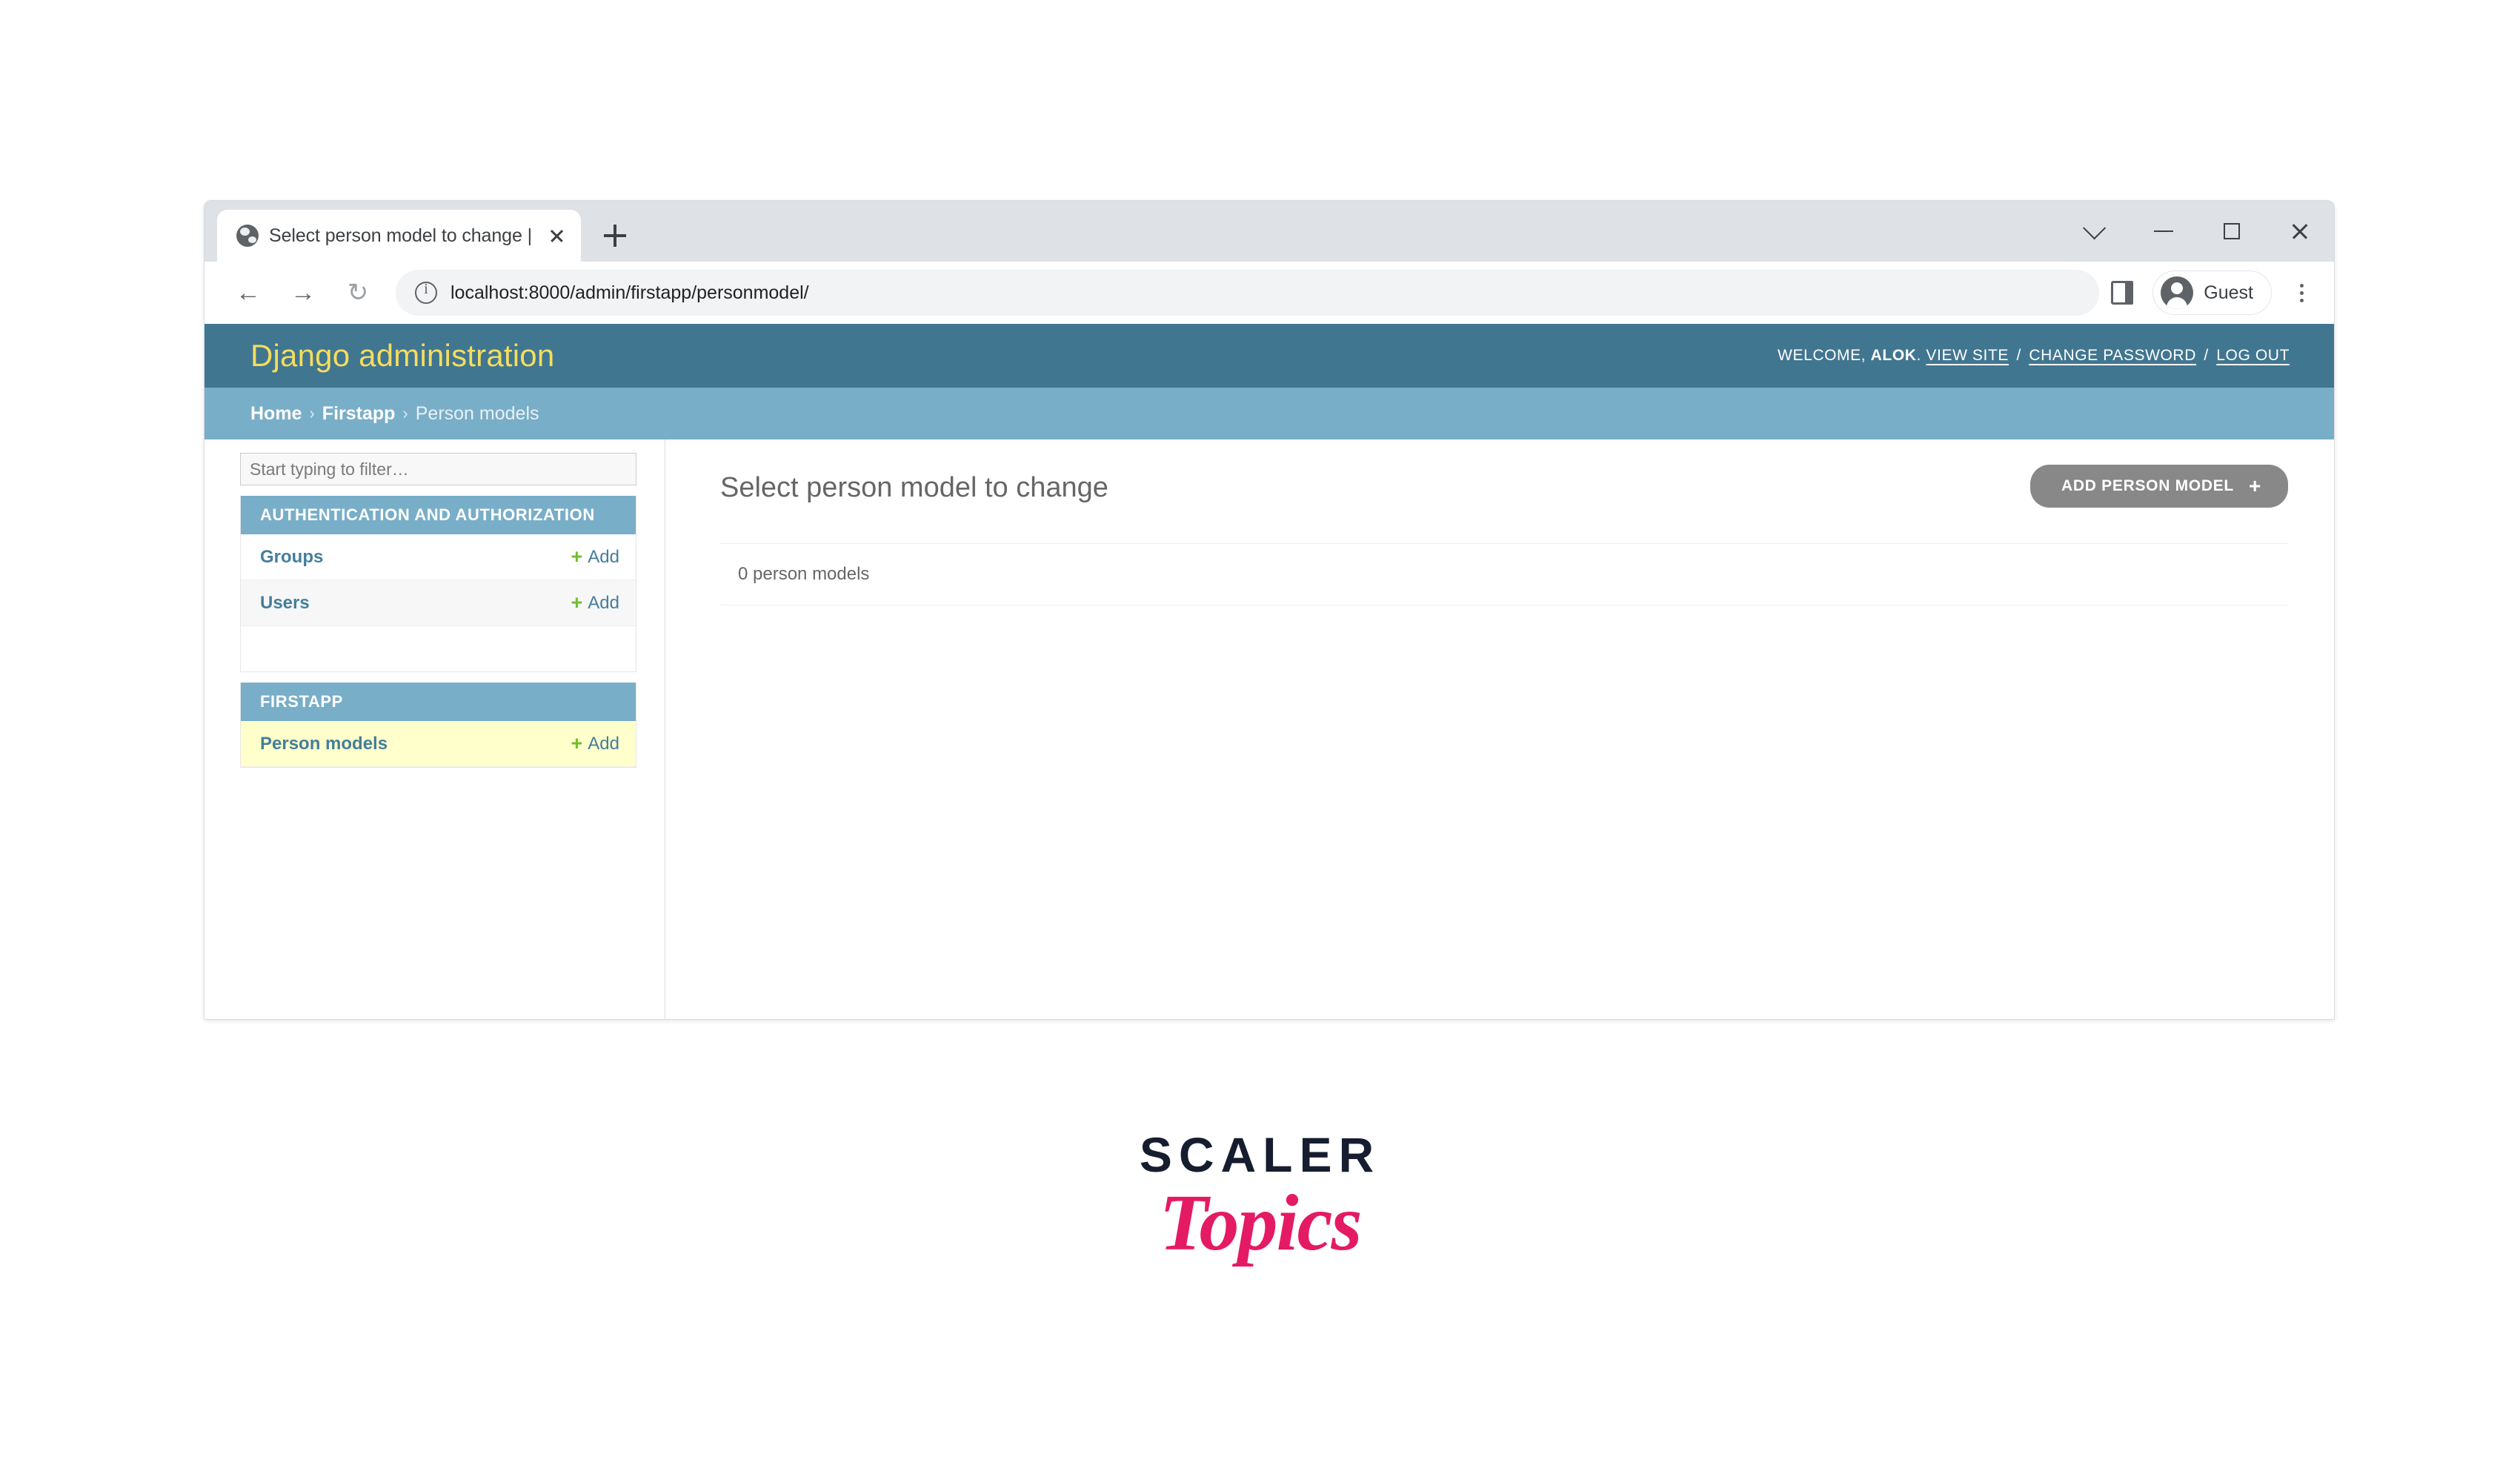 This screenshot has width=2520, height=1457. I want to click on window-controls, so click(2198, 231).